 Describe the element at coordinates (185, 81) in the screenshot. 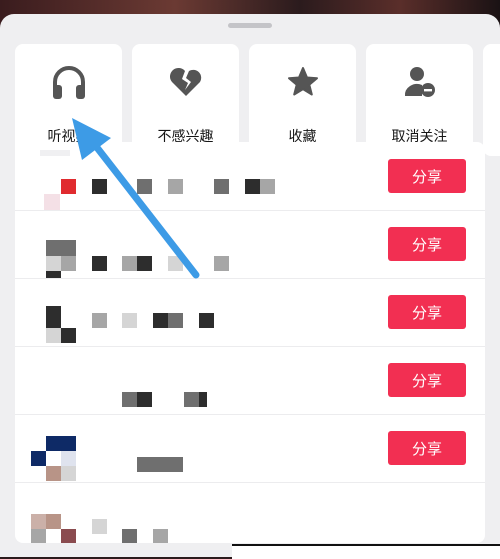

I see `broken-heart-icon` at that location.